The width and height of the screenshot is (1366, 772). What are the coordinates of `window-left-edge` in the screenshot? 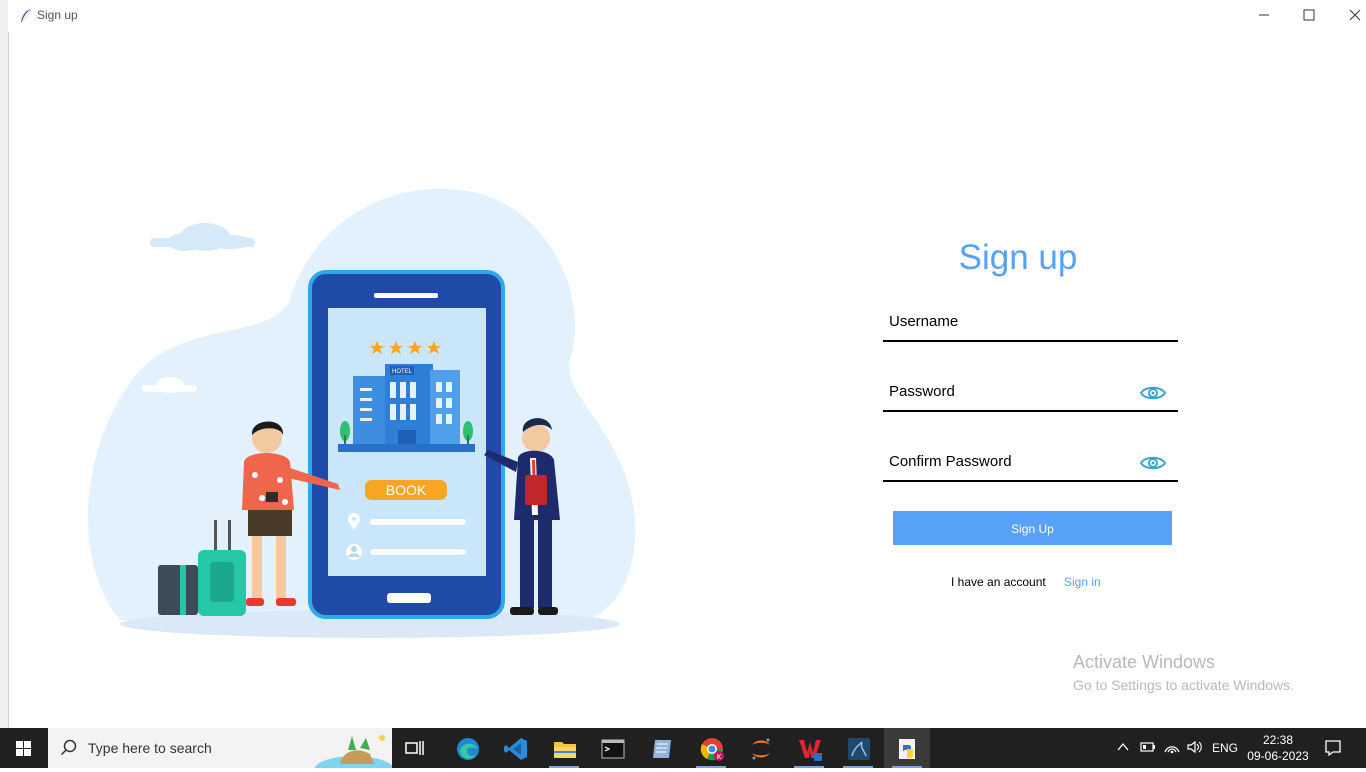 It's located at (4, 364).